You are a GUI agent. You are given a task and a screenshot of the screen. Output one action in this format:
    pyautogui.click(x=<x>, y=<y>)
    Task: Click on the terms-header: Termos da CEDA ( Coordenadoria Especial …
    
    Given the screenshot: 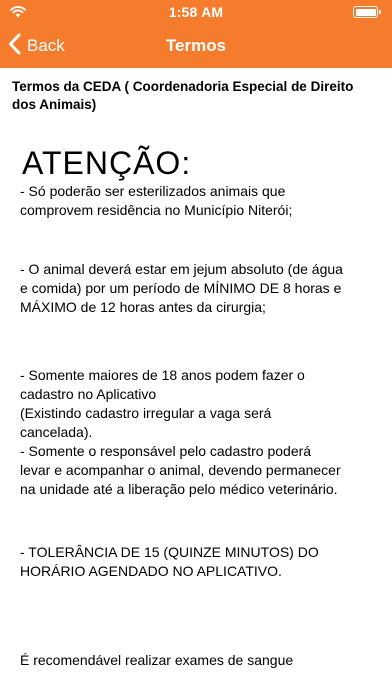 What is the action you would take?
    pyautogui.click(x=183, y=95)
    